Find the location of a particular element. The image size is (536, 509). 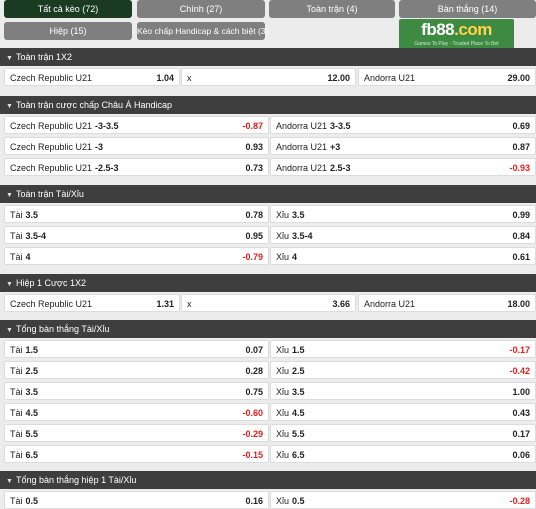

odds-cell: Tài 3.5-4 0.95 is located at coordinates (136, 235).